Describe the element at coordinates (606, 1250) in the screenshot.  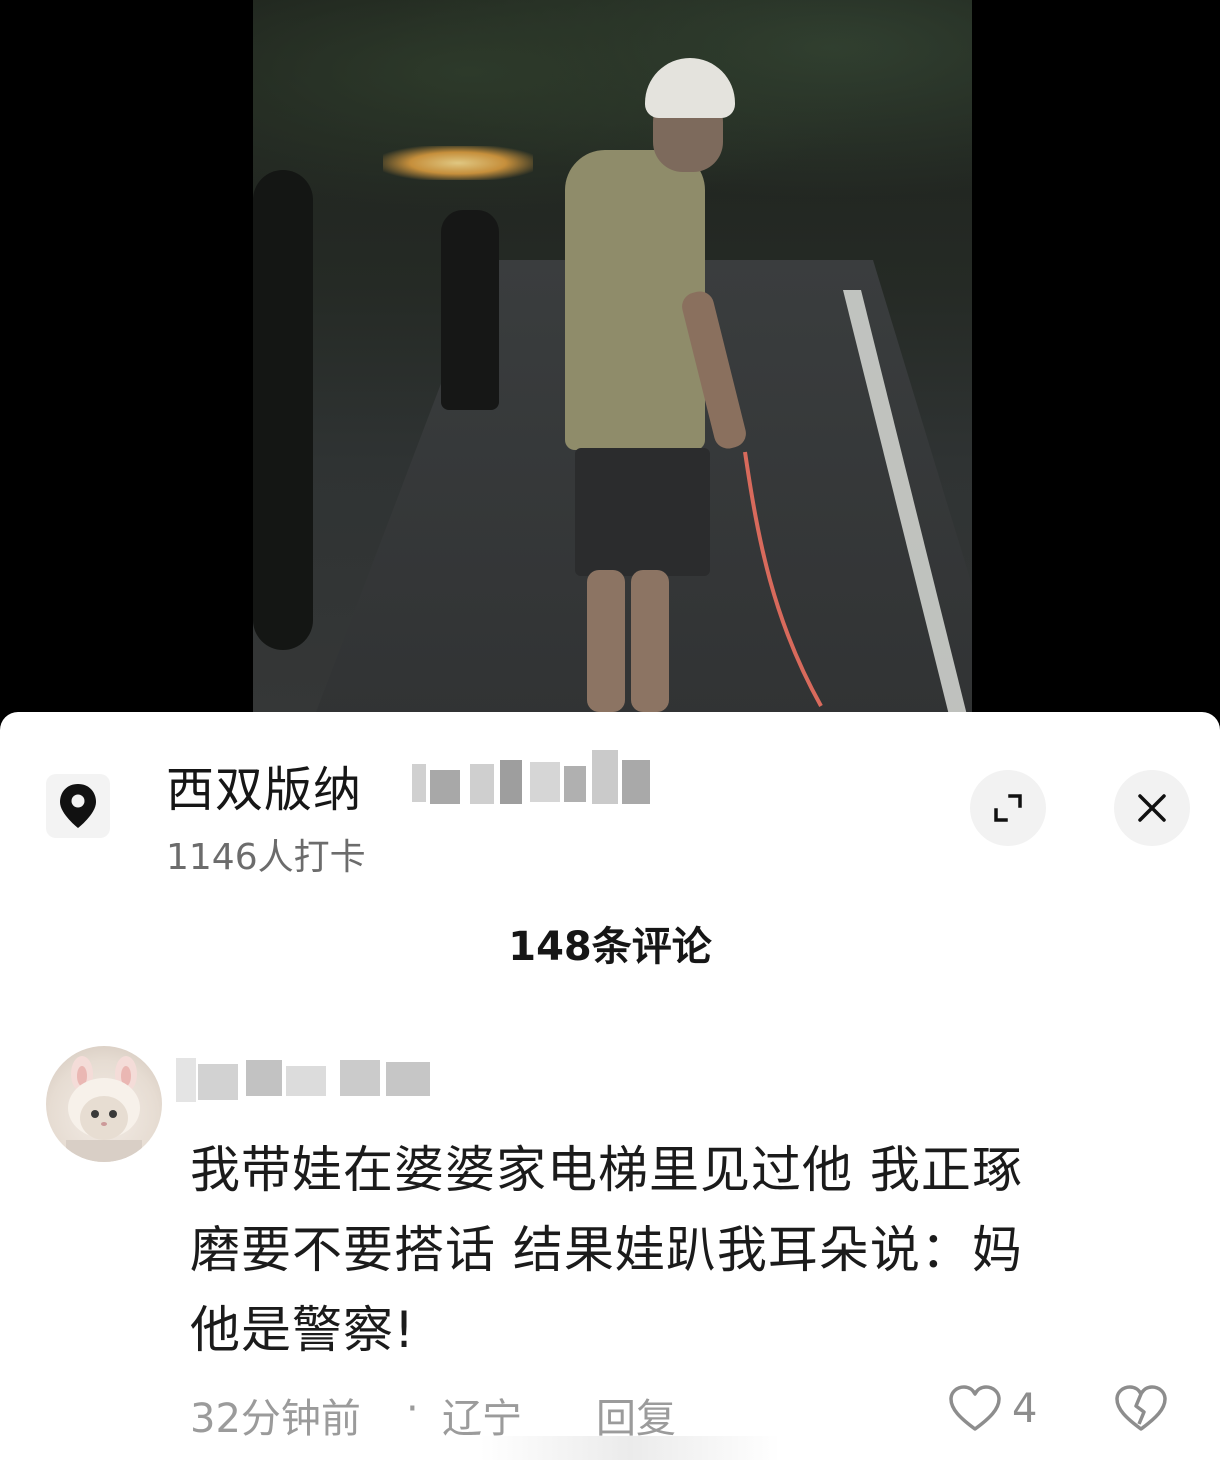
I see `comment-line: 磨要不要搭话 结果娃趴我耳朵说：妈` at that location.